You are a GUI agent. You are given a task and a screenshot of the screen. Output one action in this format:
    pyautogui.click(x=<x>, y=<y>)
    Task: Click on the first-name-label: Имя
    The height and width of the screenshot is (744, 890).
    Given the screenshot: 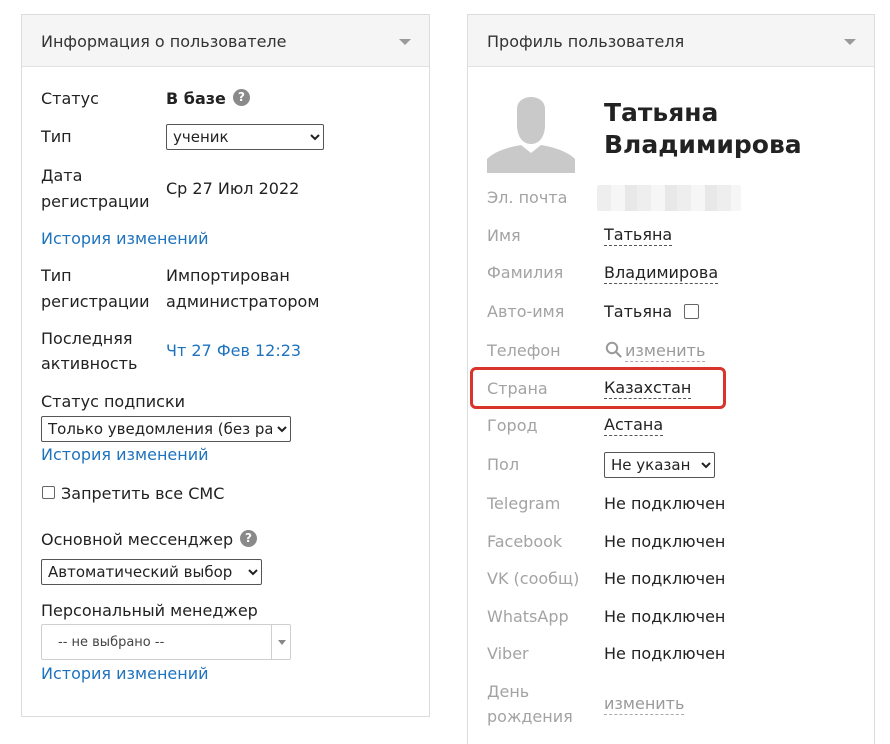 What is the action you would take?
    pyautogui.click(x=504, y=235)
    